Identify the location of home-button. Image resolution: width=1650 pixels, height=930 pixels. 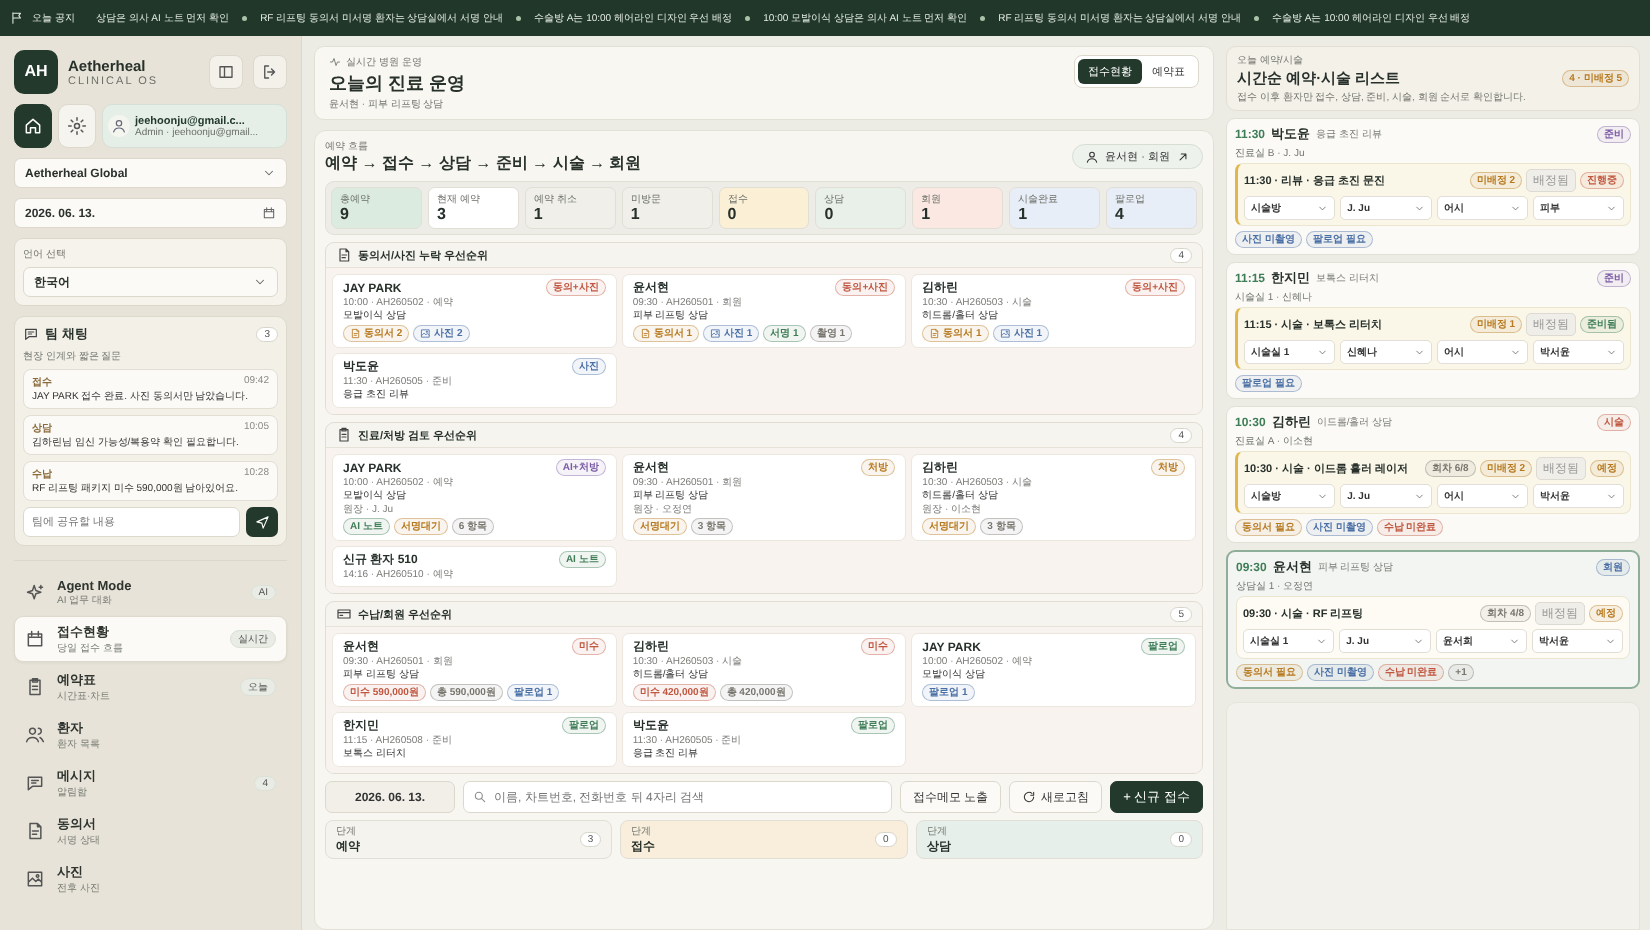
(33, 126).